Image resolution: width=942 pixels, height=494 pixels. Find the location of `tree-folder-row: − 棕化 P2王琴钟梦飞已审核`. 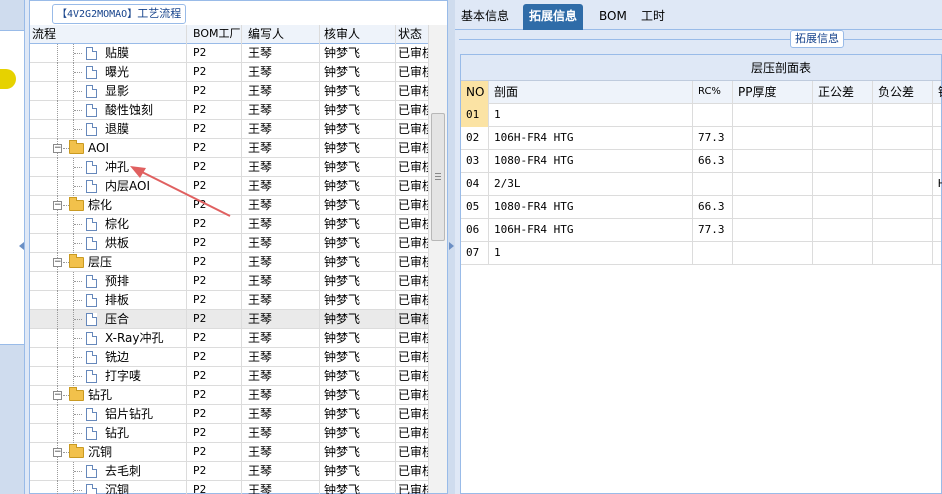

tree-folder-row: − 棕化 P2王琴钟梦飞已审核 is located at coordinates (229, 205).